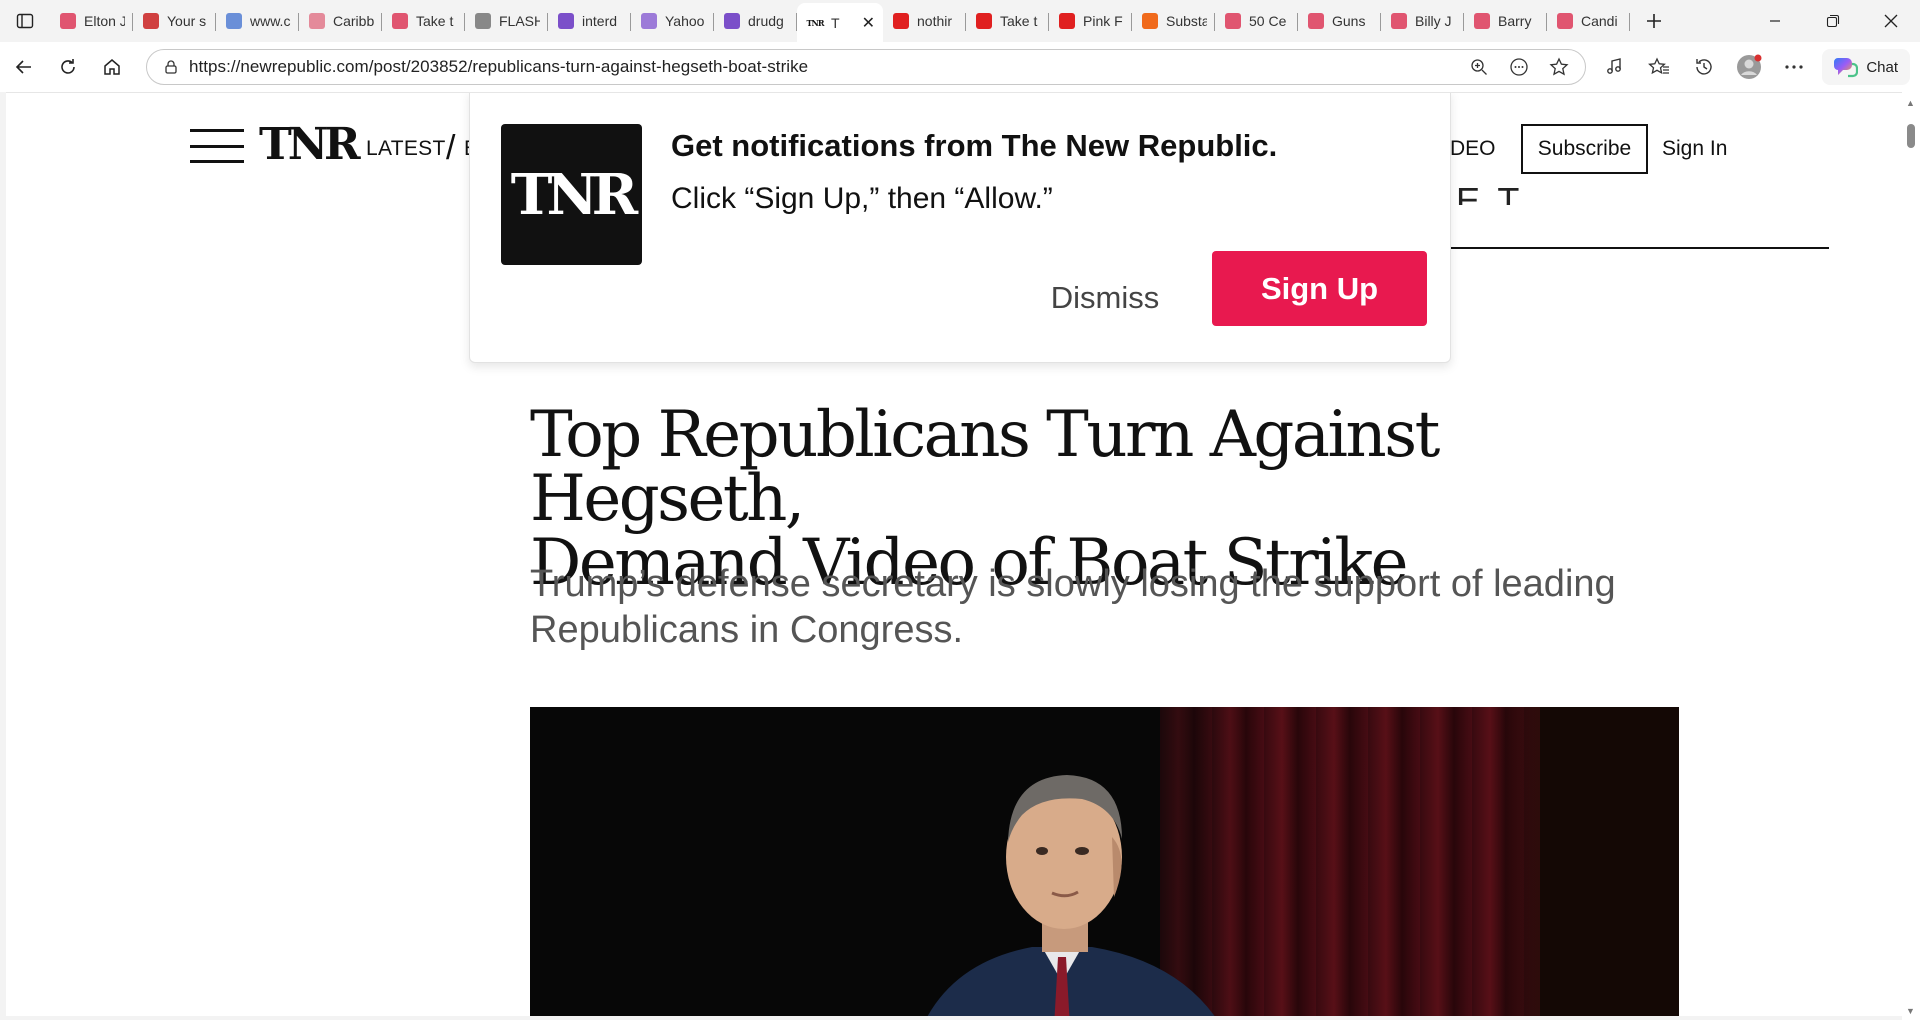 This screenshot has width=1920, height=1020. I want to click on minimize-button, so click(1775, 21).